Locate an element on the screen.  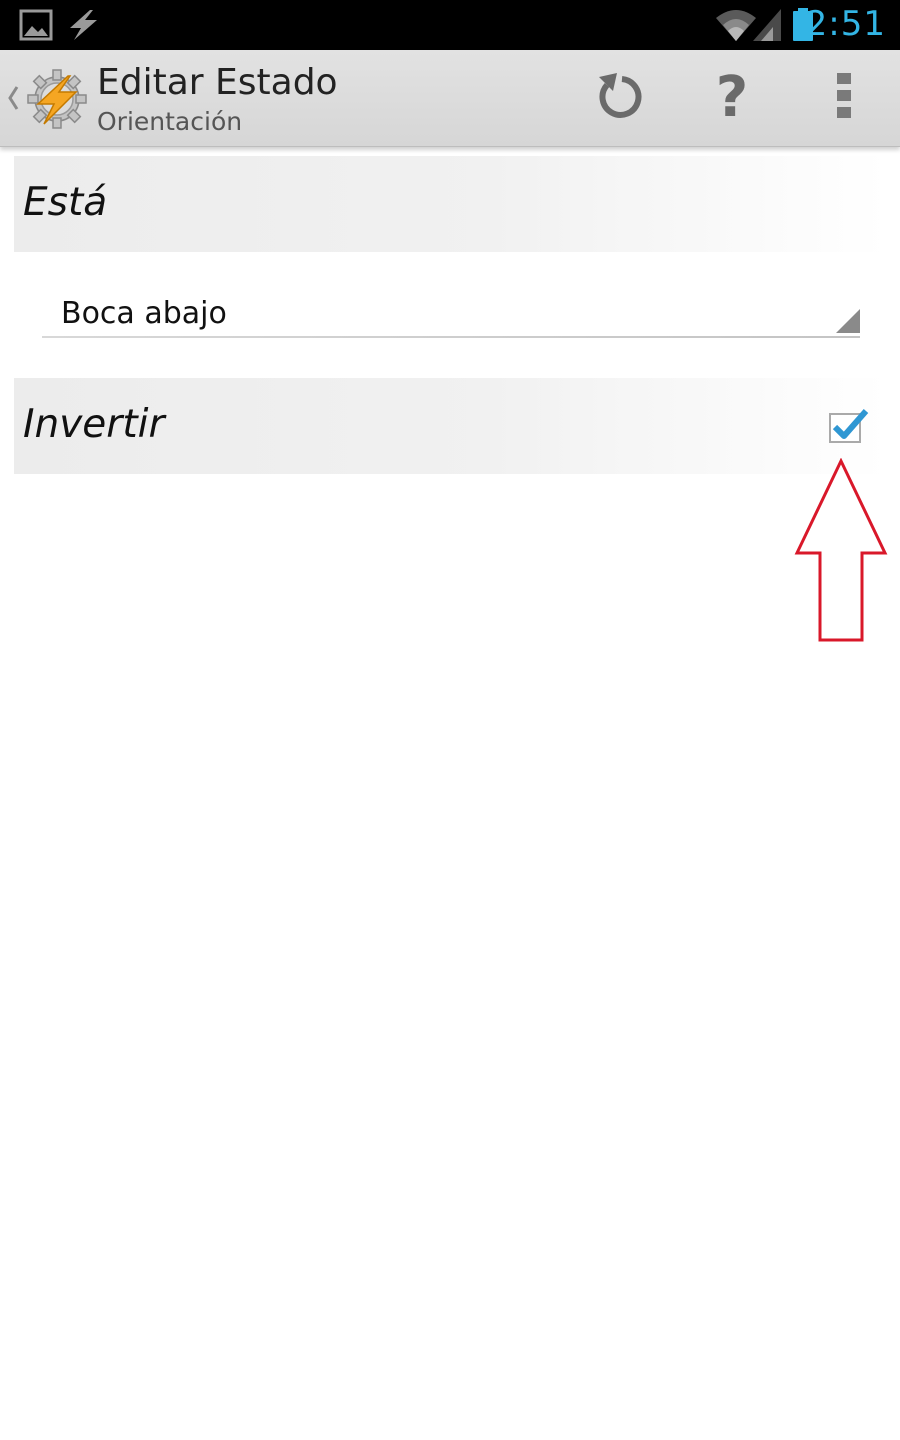
overflow-menu-icon is located at coordinates (844, 98).